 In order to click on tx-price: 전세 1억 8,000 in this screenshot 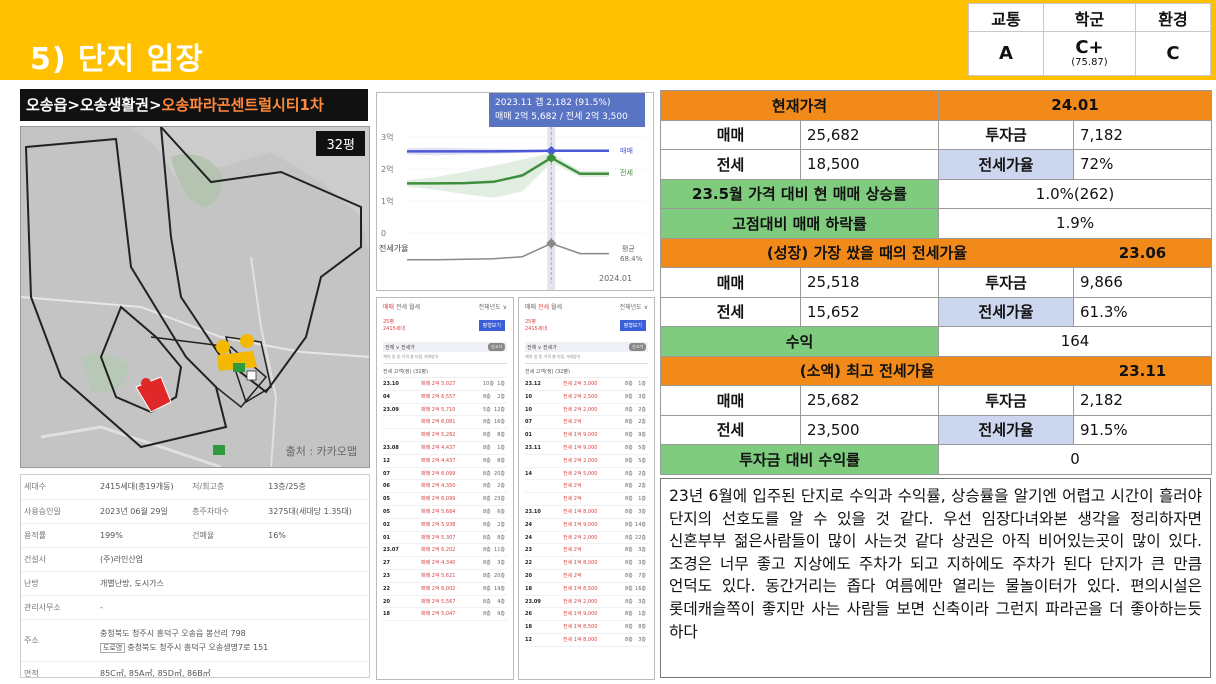, I will do `click(580, 511)`.